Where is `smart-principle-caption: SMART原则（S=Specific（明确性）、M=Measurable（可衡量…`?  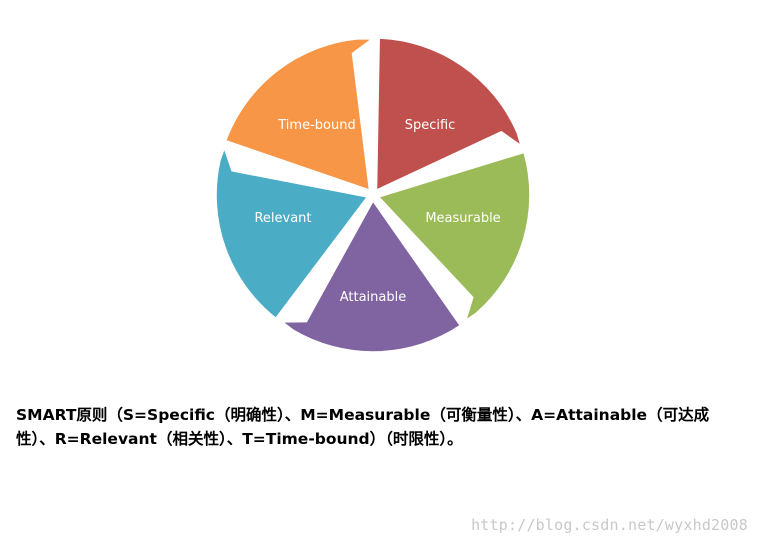 smart-principle-caption: SMART原则（S=Specific（明确性）、M=Measurable（可衡量… is located at coordinates (363, 427).